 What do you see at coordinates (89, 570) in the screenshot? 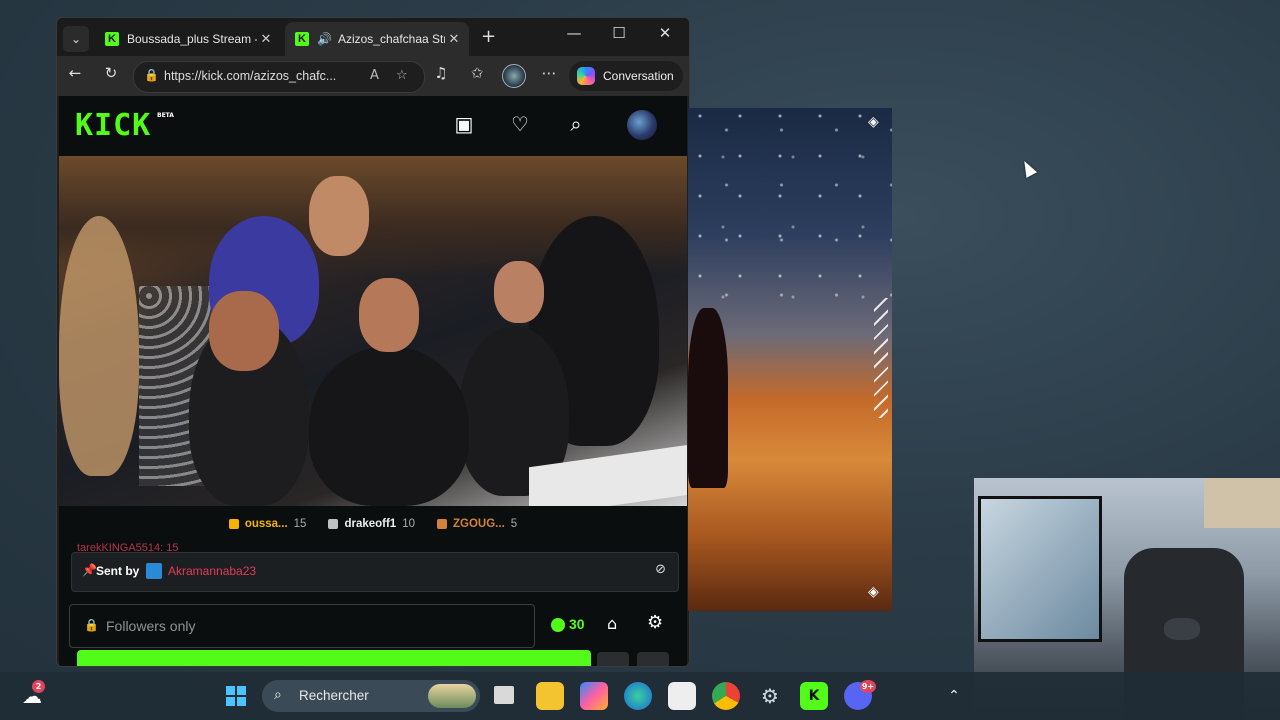
I see `pin-icon: 📌` at bounding box center [89, 570].